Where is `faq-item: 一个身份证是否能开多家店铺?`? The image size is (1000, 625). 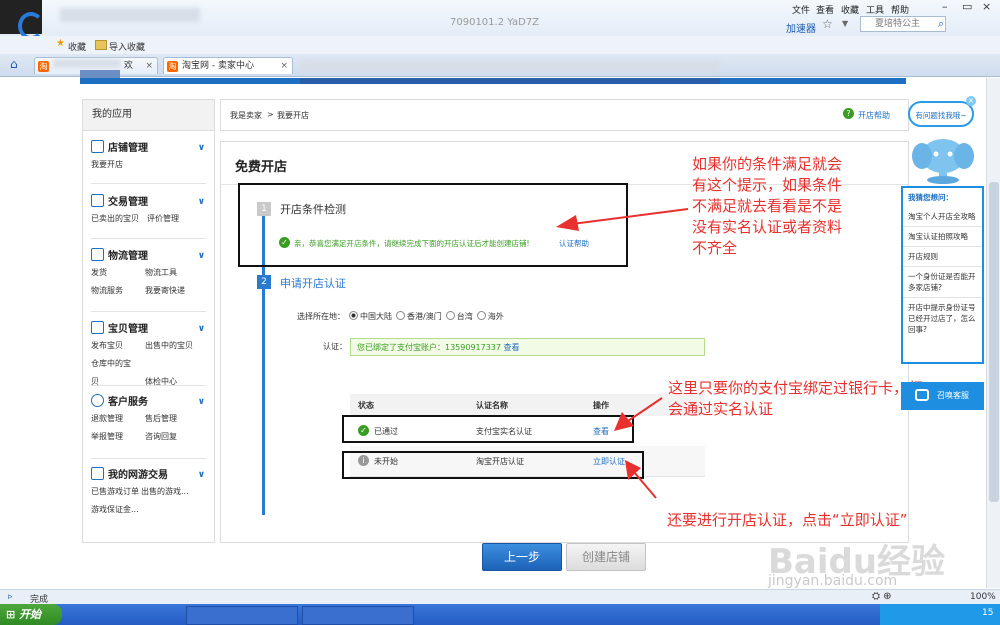
faq-item: 一个身份证是否能开多家店铺? is located at coordinates (942, 282).